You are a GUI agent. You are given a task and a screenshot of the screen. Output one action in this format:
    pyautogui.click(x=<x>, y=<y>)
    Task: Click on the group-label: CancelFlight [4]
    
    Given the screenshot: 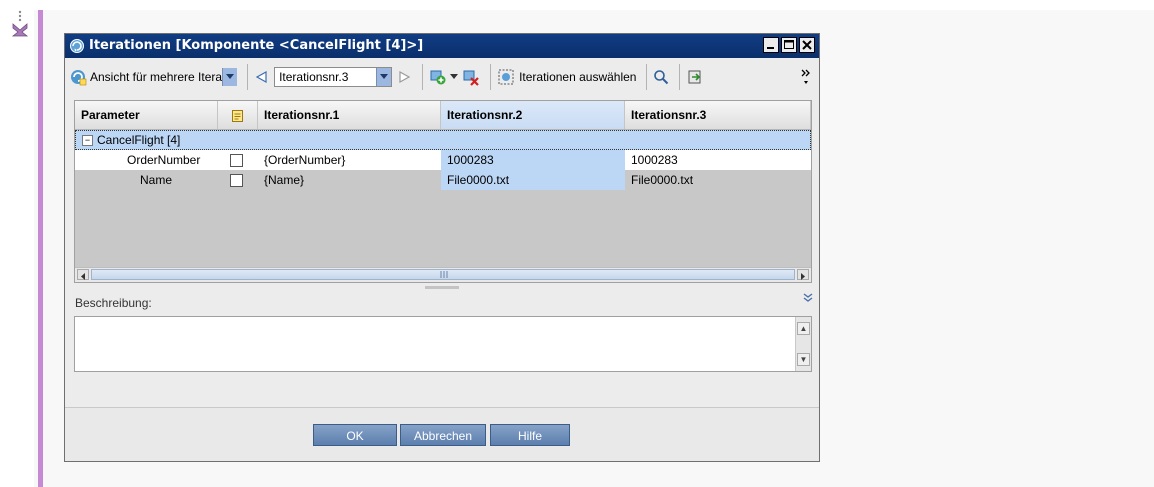 What is the action you would take?
    pyautogui.click(x=139, y=140)
    